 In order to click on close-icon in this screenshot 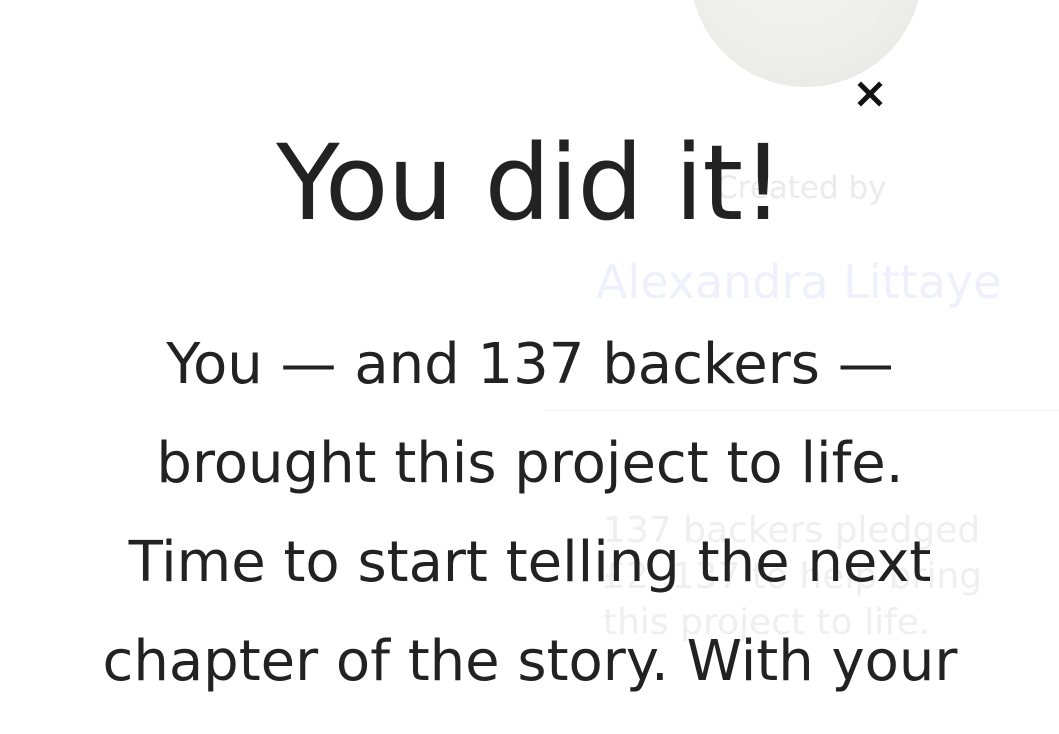, I will do `click(870, 94)`.